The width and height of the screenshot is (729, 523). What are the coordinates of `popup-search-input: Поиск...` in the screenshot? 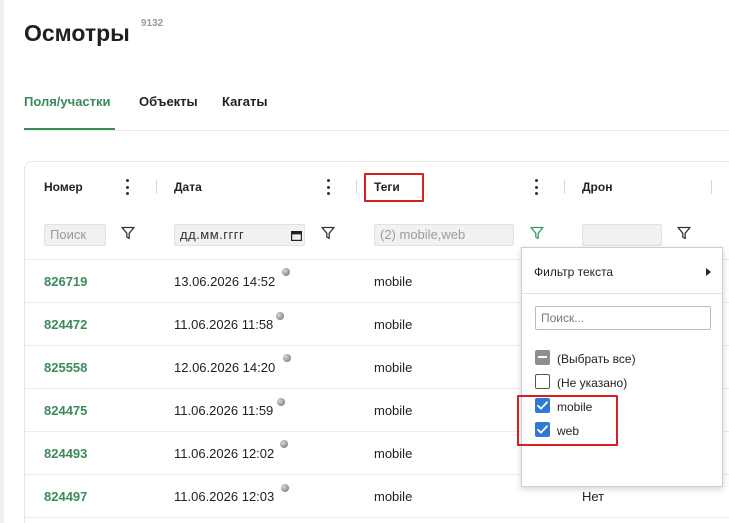 It's located at (623, 318).